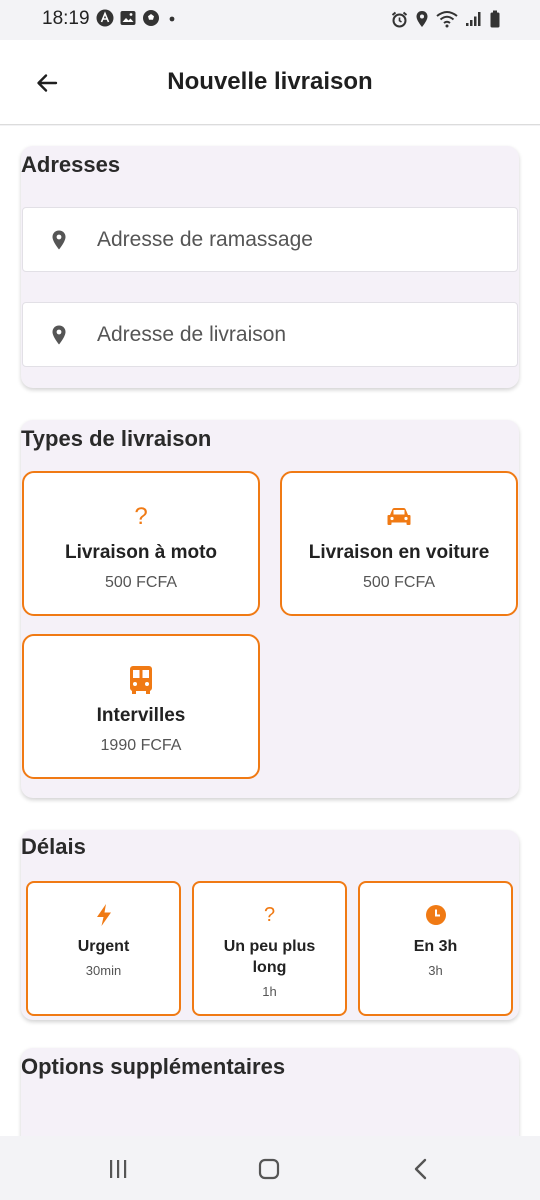 This screenshot has width=540, height=1200. Describe the element at coordinates (270, 1092) in the screenshot. I see `options-card: Options supplémentaires` at that location.